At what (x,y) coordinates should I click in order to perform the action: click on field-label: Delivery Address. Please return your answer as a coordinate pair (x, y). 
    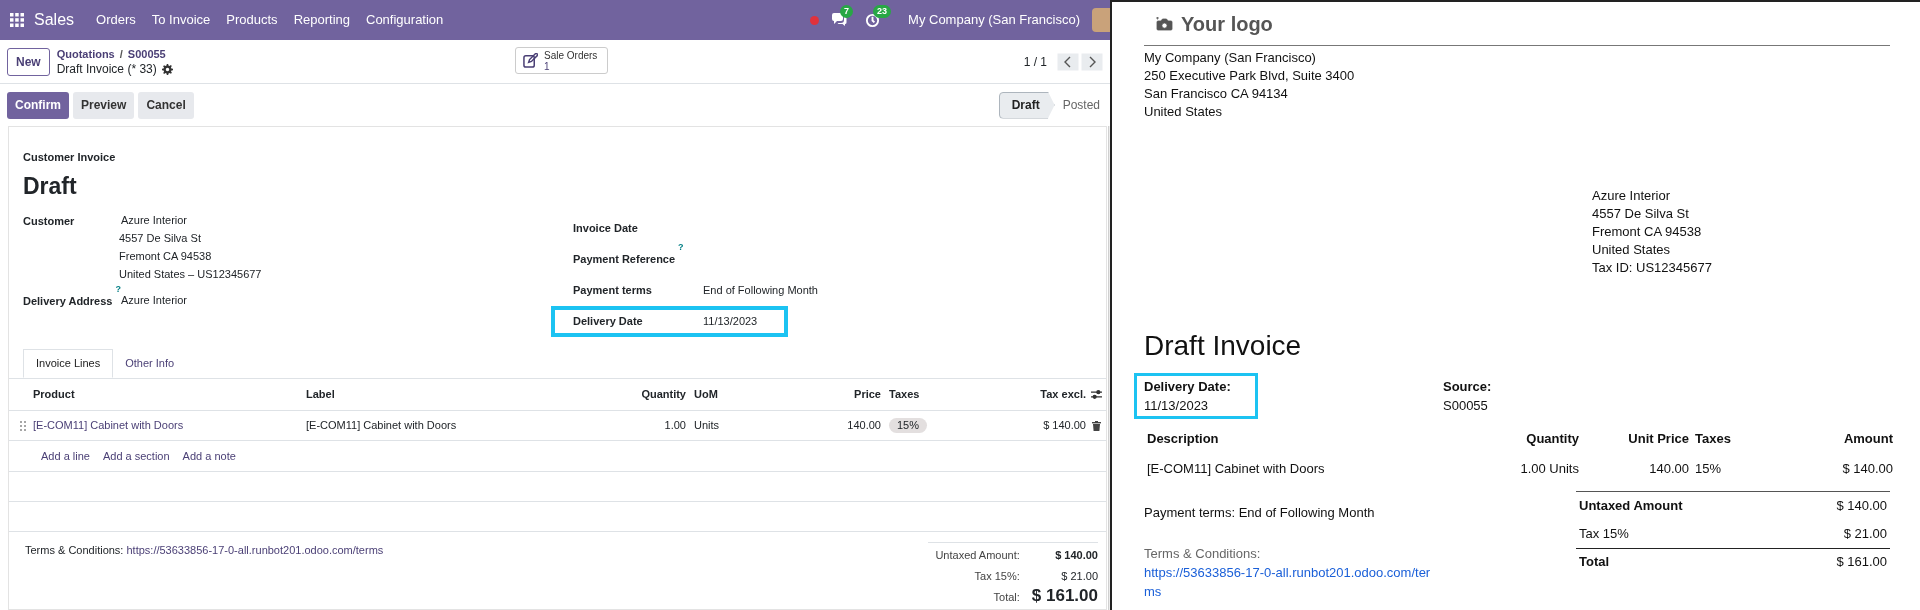
    Looking at the image, I should click on (68, 301).